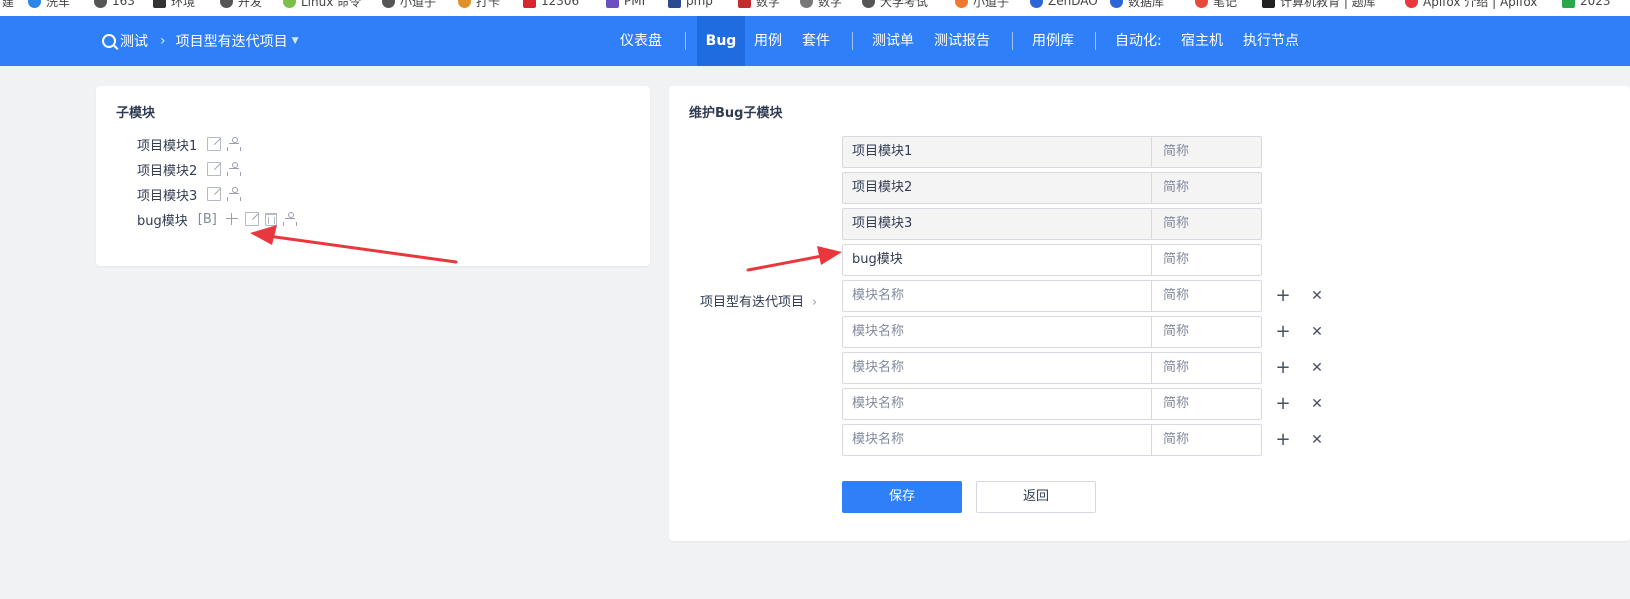 Image resolution: width=1630 pixels, height=599 pixels. I want to click on module-name: 项目模块1, so click(167, 144).